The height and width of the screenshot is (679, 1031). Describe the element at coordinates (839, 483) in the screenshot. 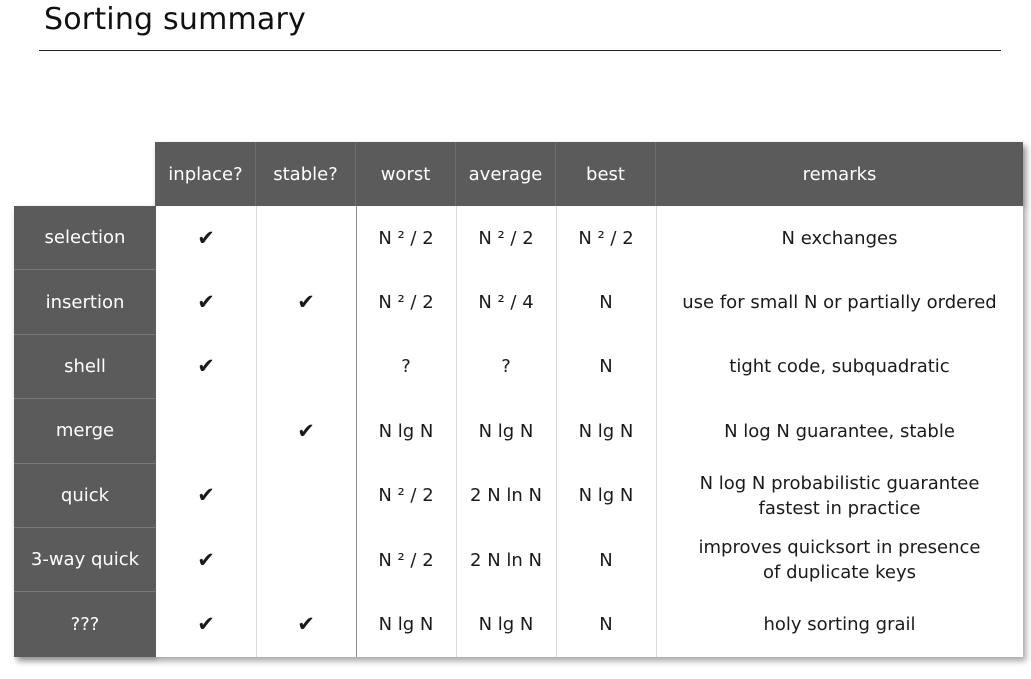

I see `remark-line: N log N probabilistic guarantee` at that location.